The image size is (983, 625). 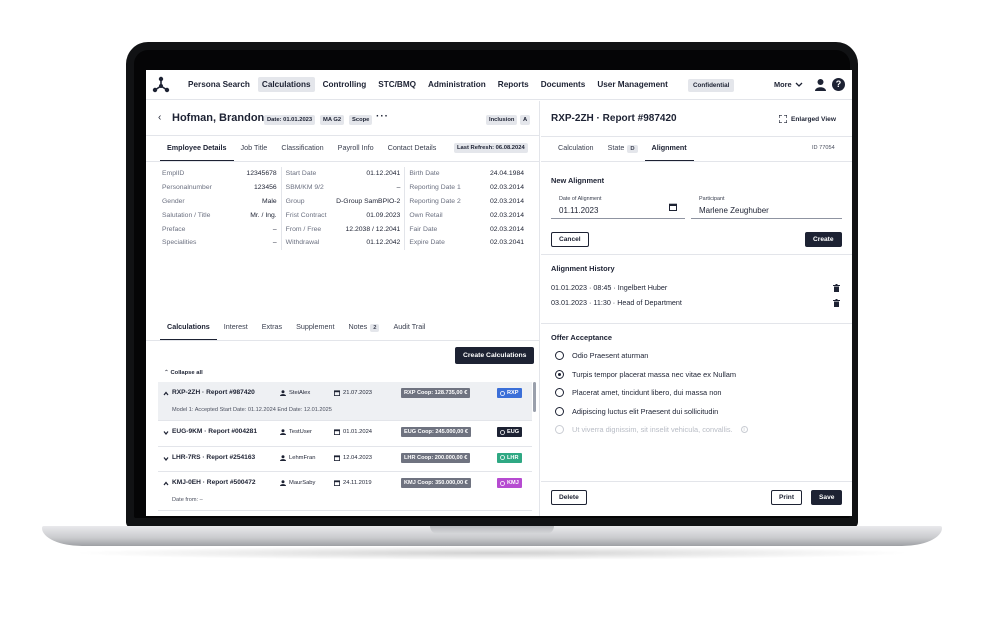 What do you see at coordinates (382, 116) in the screenshot?
I see `more-options-icon: ···` at bounding box center [382, 116].